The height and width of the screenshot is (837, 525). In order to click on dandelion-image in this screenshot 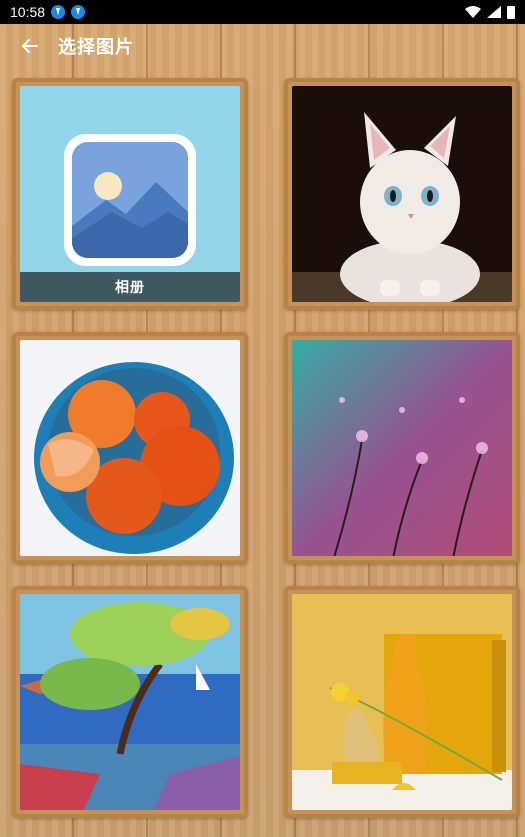, I will do `click(402, 448)`.